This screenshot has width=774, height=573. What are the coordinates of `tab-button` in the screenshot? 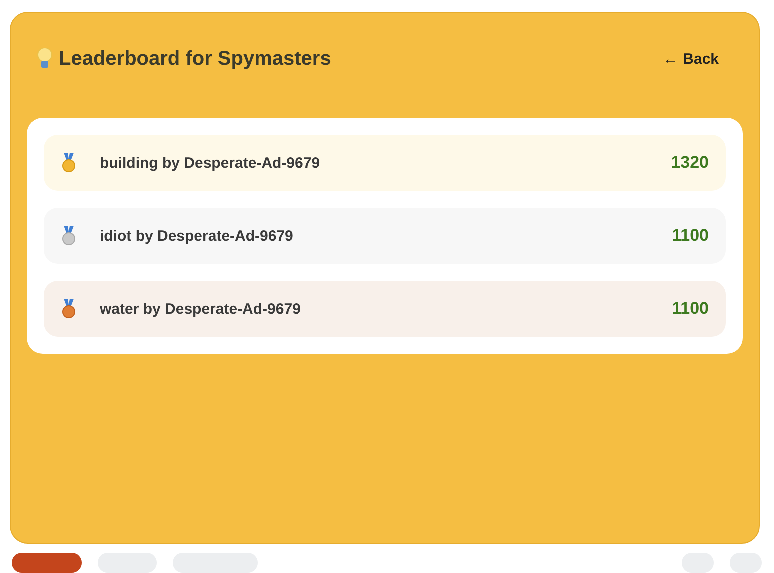 It's located at (47, 563).